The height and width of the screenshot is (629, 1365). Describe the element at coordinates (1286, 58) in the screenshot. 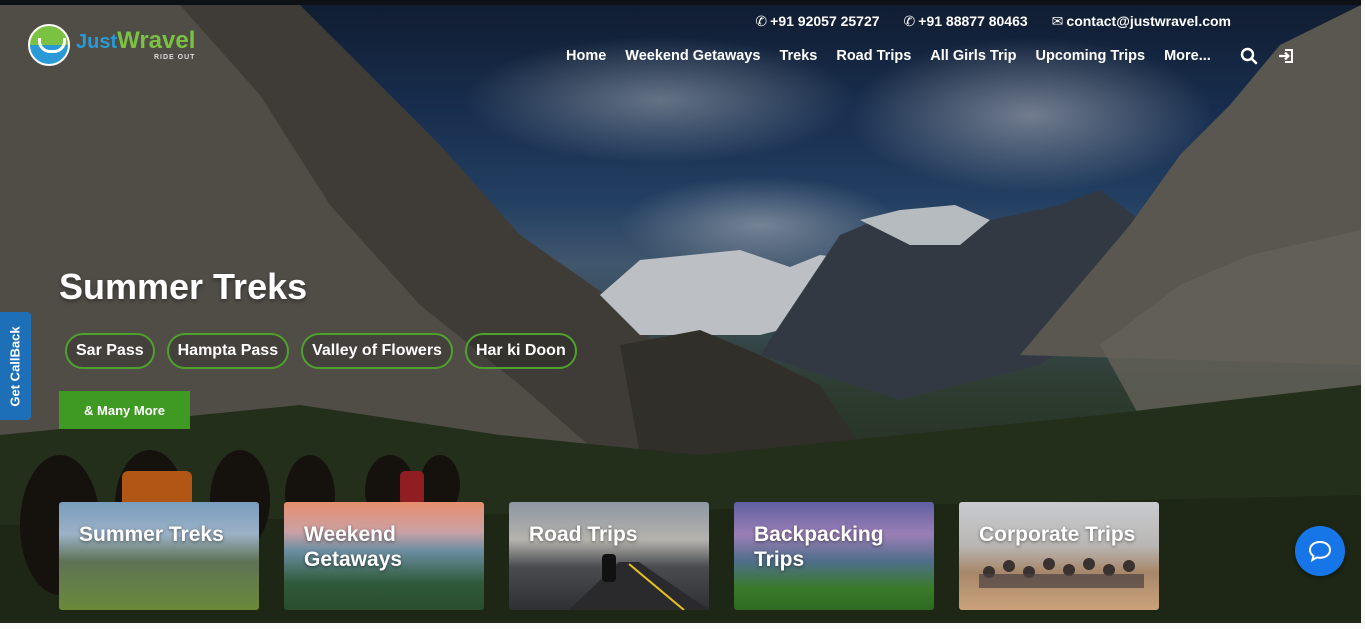

I see `login-icon` at that location.